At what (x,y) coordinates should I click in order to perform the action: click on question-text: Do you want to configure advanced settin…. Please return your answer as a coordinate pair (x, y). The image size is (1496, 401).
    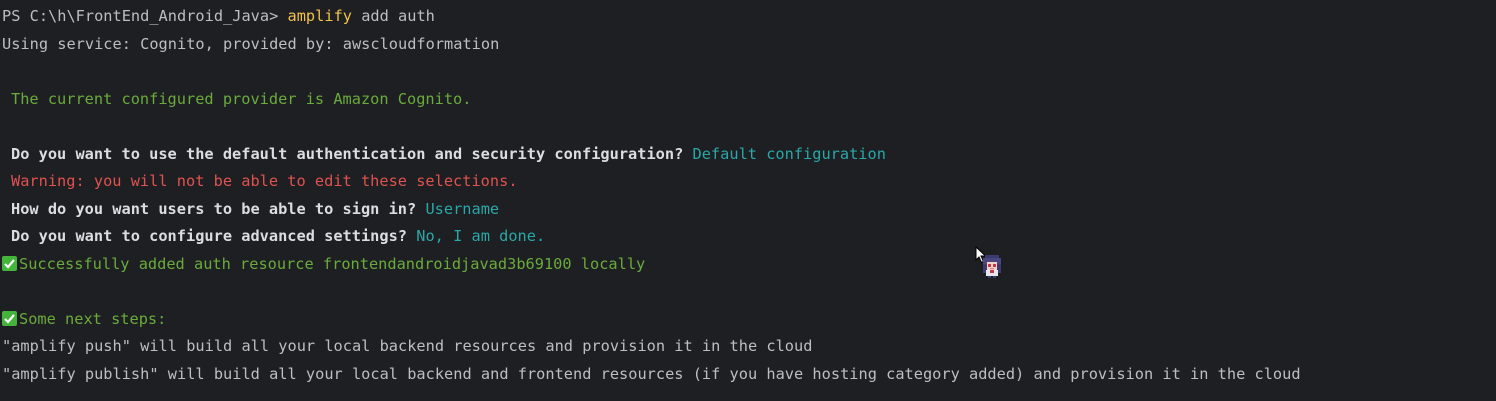
    Looking at the image, I should click on (209, 236).